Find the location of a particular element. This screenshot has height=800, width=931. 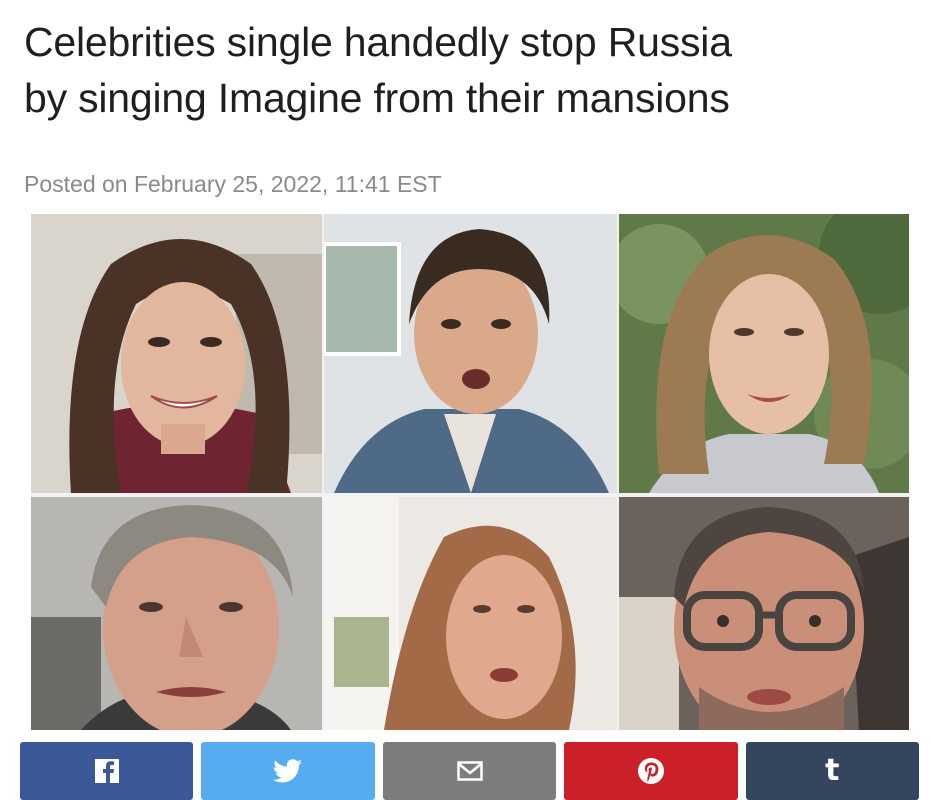

headline-line-2: by singing Imagine from their mansions is located at coordinates (377, 98).